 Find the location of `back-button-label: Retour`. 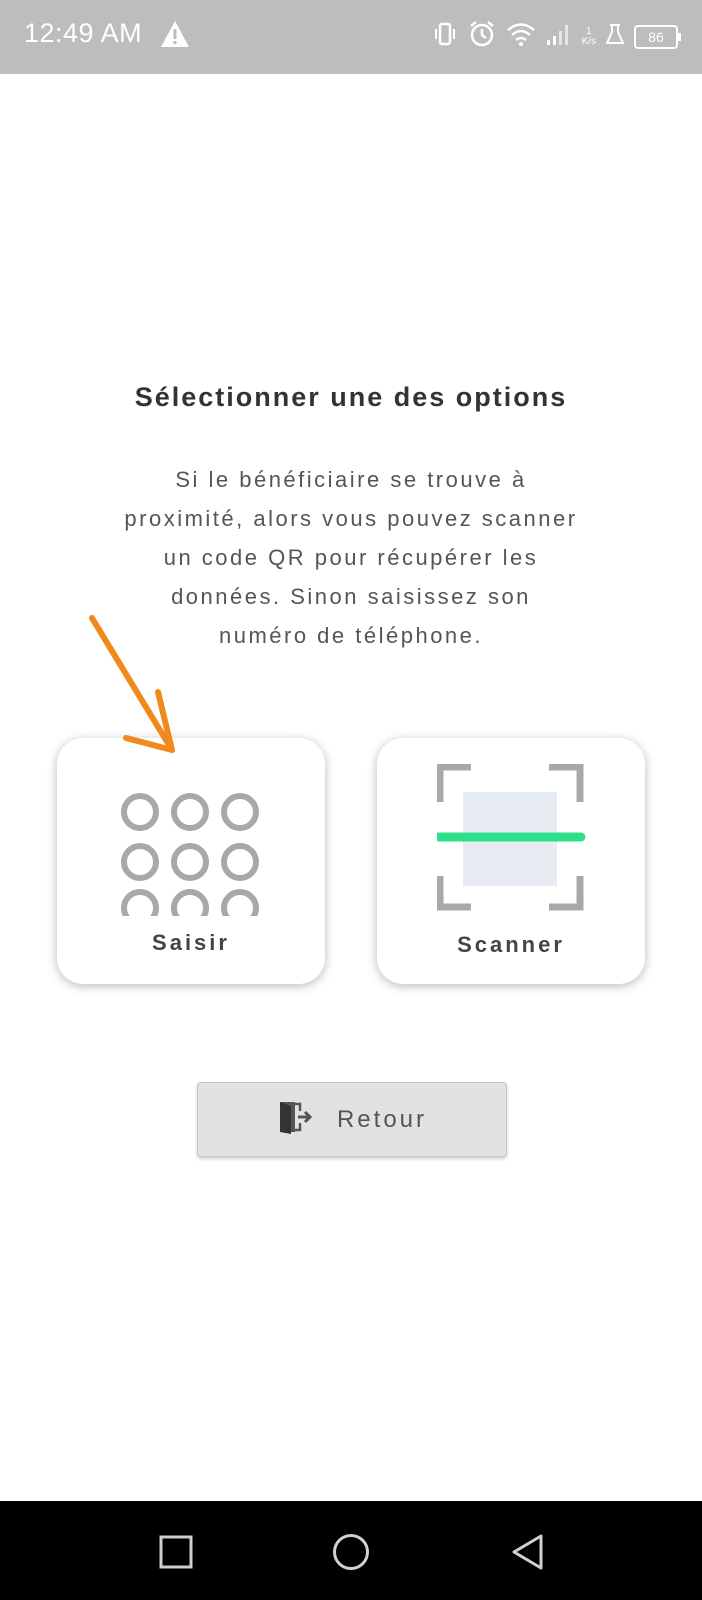

back-button-label: Retour is located at coordinates (382, 1119).